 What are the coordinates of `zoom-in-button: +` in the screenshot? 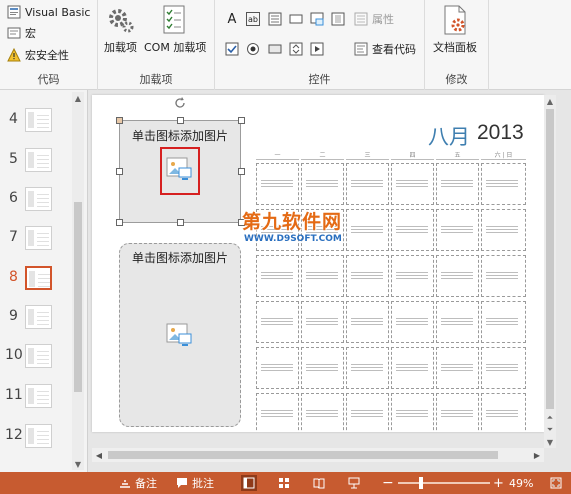 It's located at (498, 483).